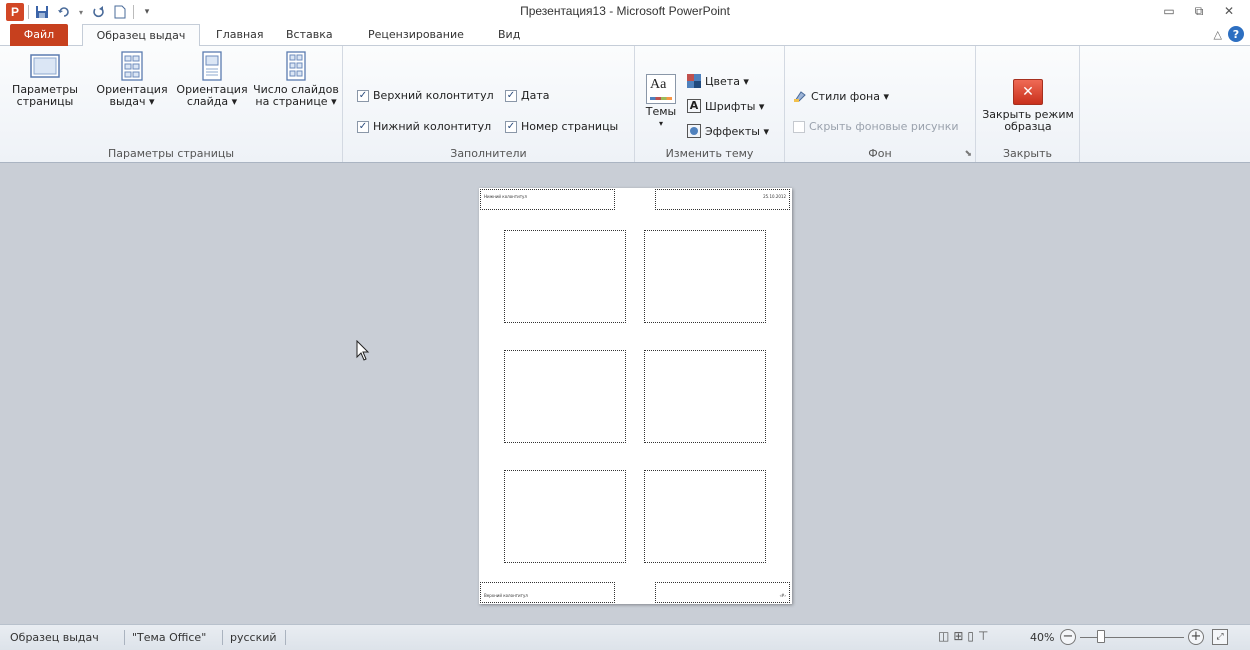 The image size is (1250, 650). I want to click on colors-icon, so click(694, 81).